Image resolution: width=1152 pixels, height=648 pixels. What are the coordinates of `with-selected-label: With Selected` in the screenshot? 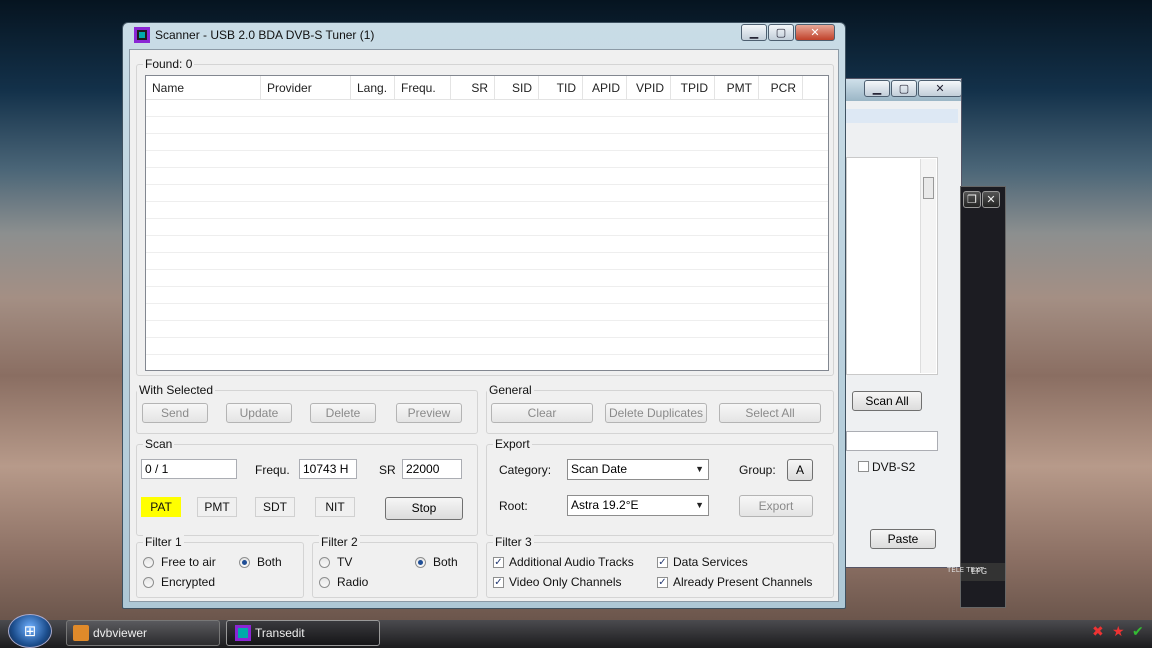 It's located at (176, 390).